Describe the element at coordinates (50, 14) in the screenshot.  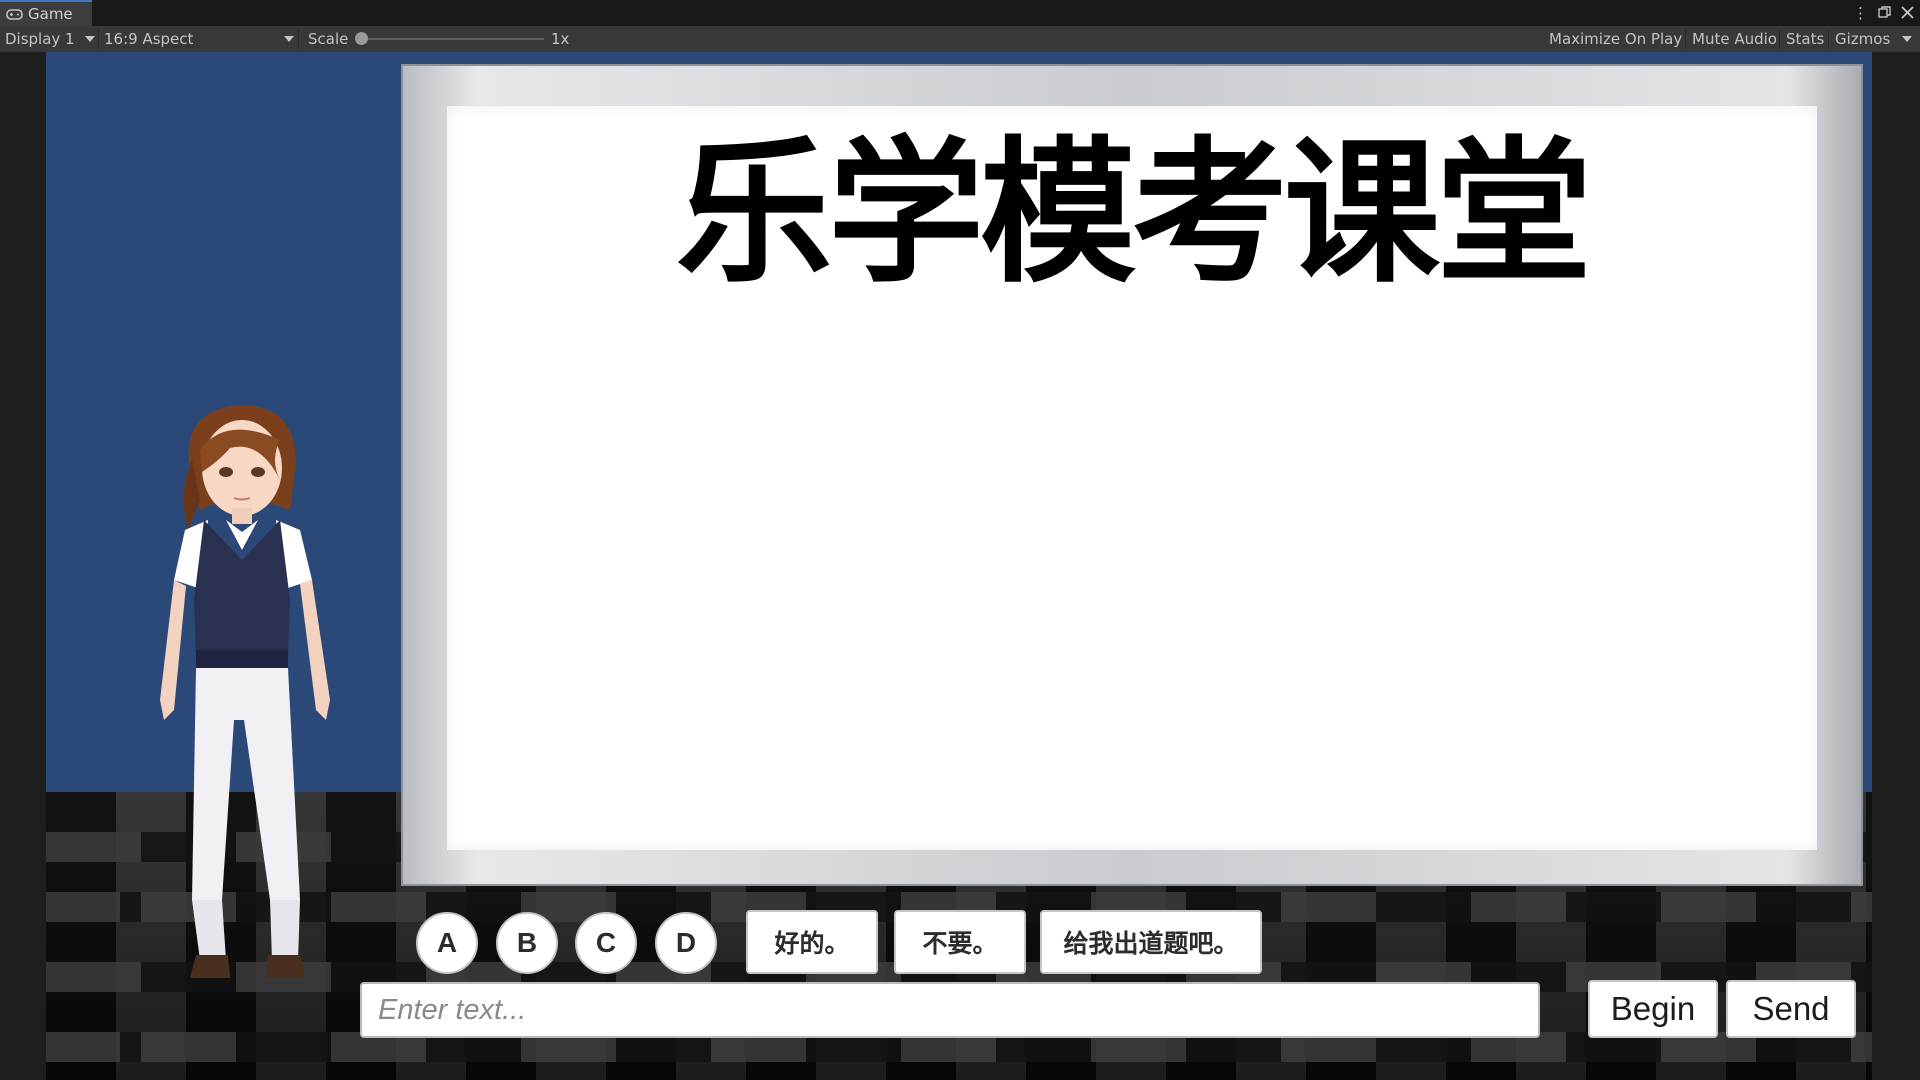
I see `game-tab-label: Game` at that location.